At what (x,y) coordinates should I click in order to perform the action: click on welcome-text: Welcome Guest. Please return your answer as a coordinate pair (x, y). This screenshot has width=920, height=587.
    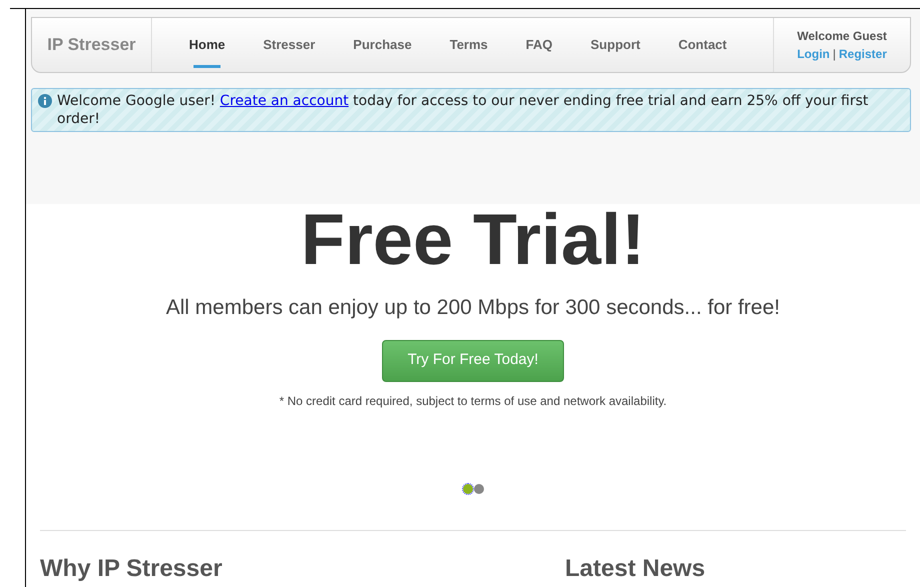
    Looking at the image, I should click on (842, 36).